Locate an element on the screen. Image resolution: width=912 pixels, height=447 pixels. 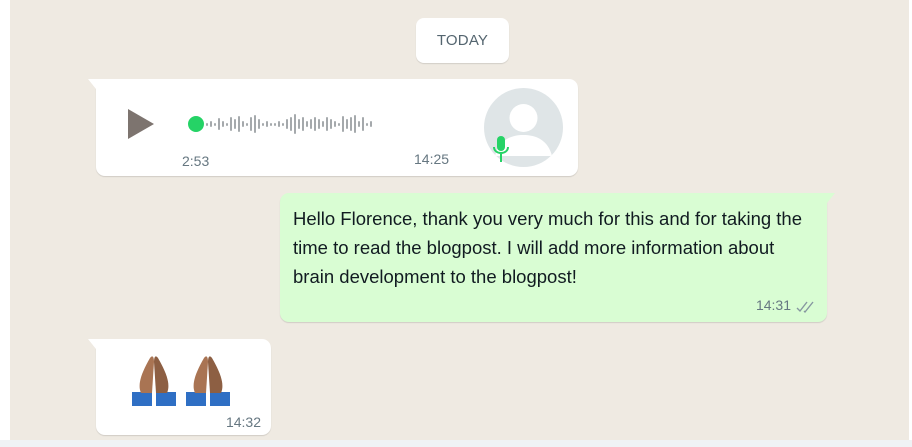
play-icon is located at coordinates (141, 124).